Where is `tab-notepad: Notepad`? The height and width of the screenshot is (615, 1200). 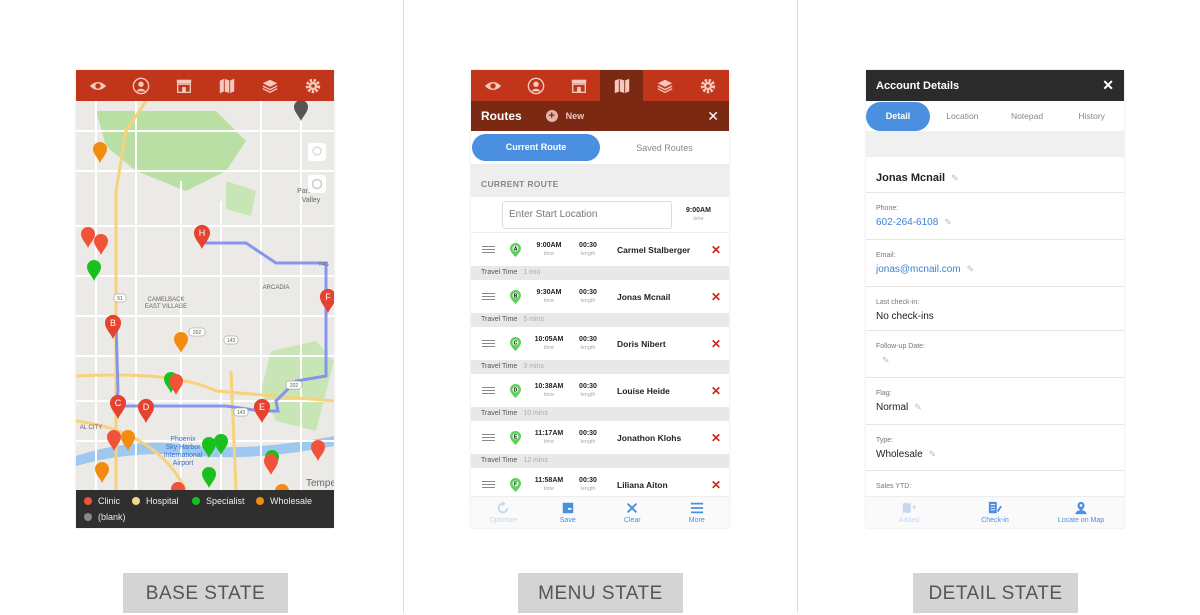
tab-notepad: Notepad is located at coordinates (1027, 116).